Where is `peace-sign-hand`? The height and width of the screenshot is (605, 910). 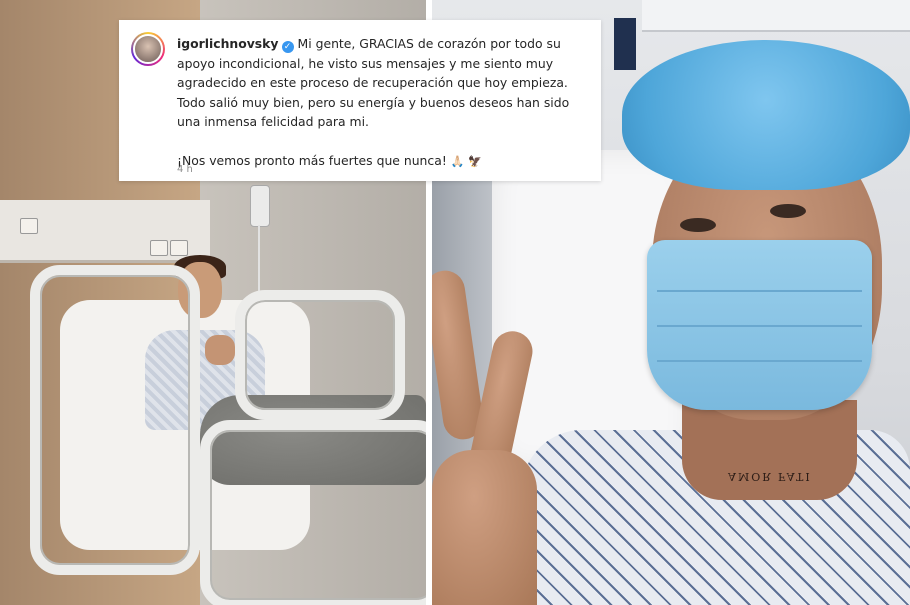 peace-sign-hand is located at coordinates (487, 436).